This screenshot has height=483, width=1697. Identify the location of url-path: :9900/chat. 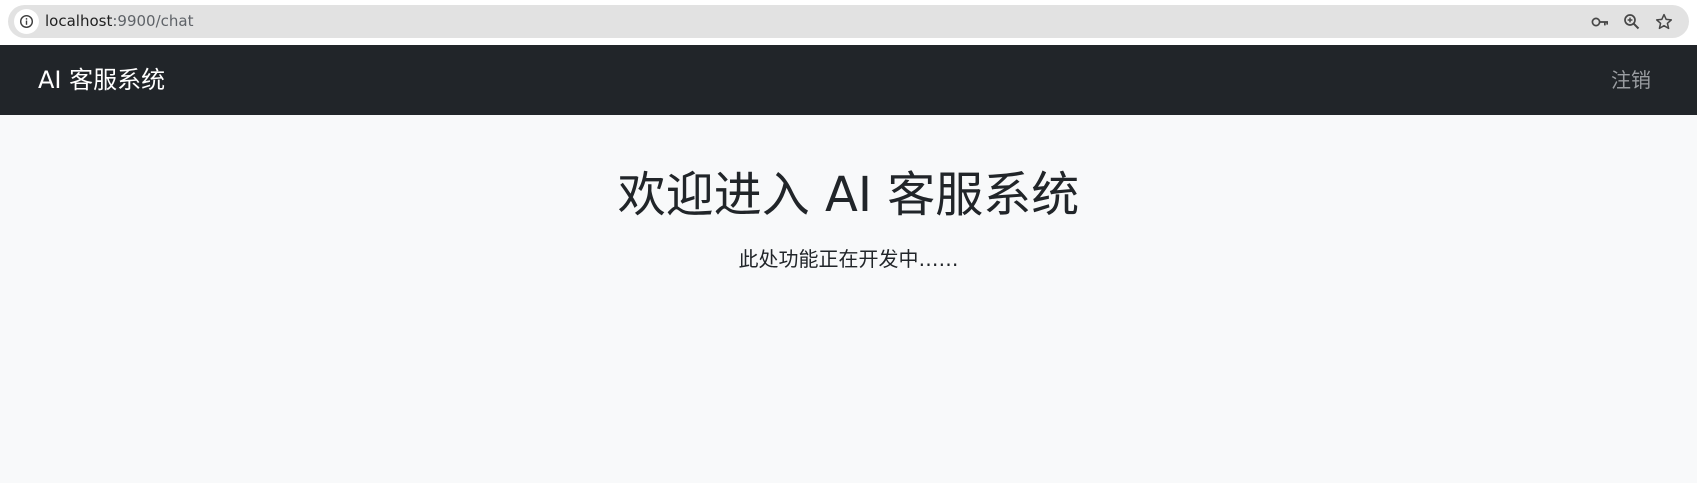
(153, 21).